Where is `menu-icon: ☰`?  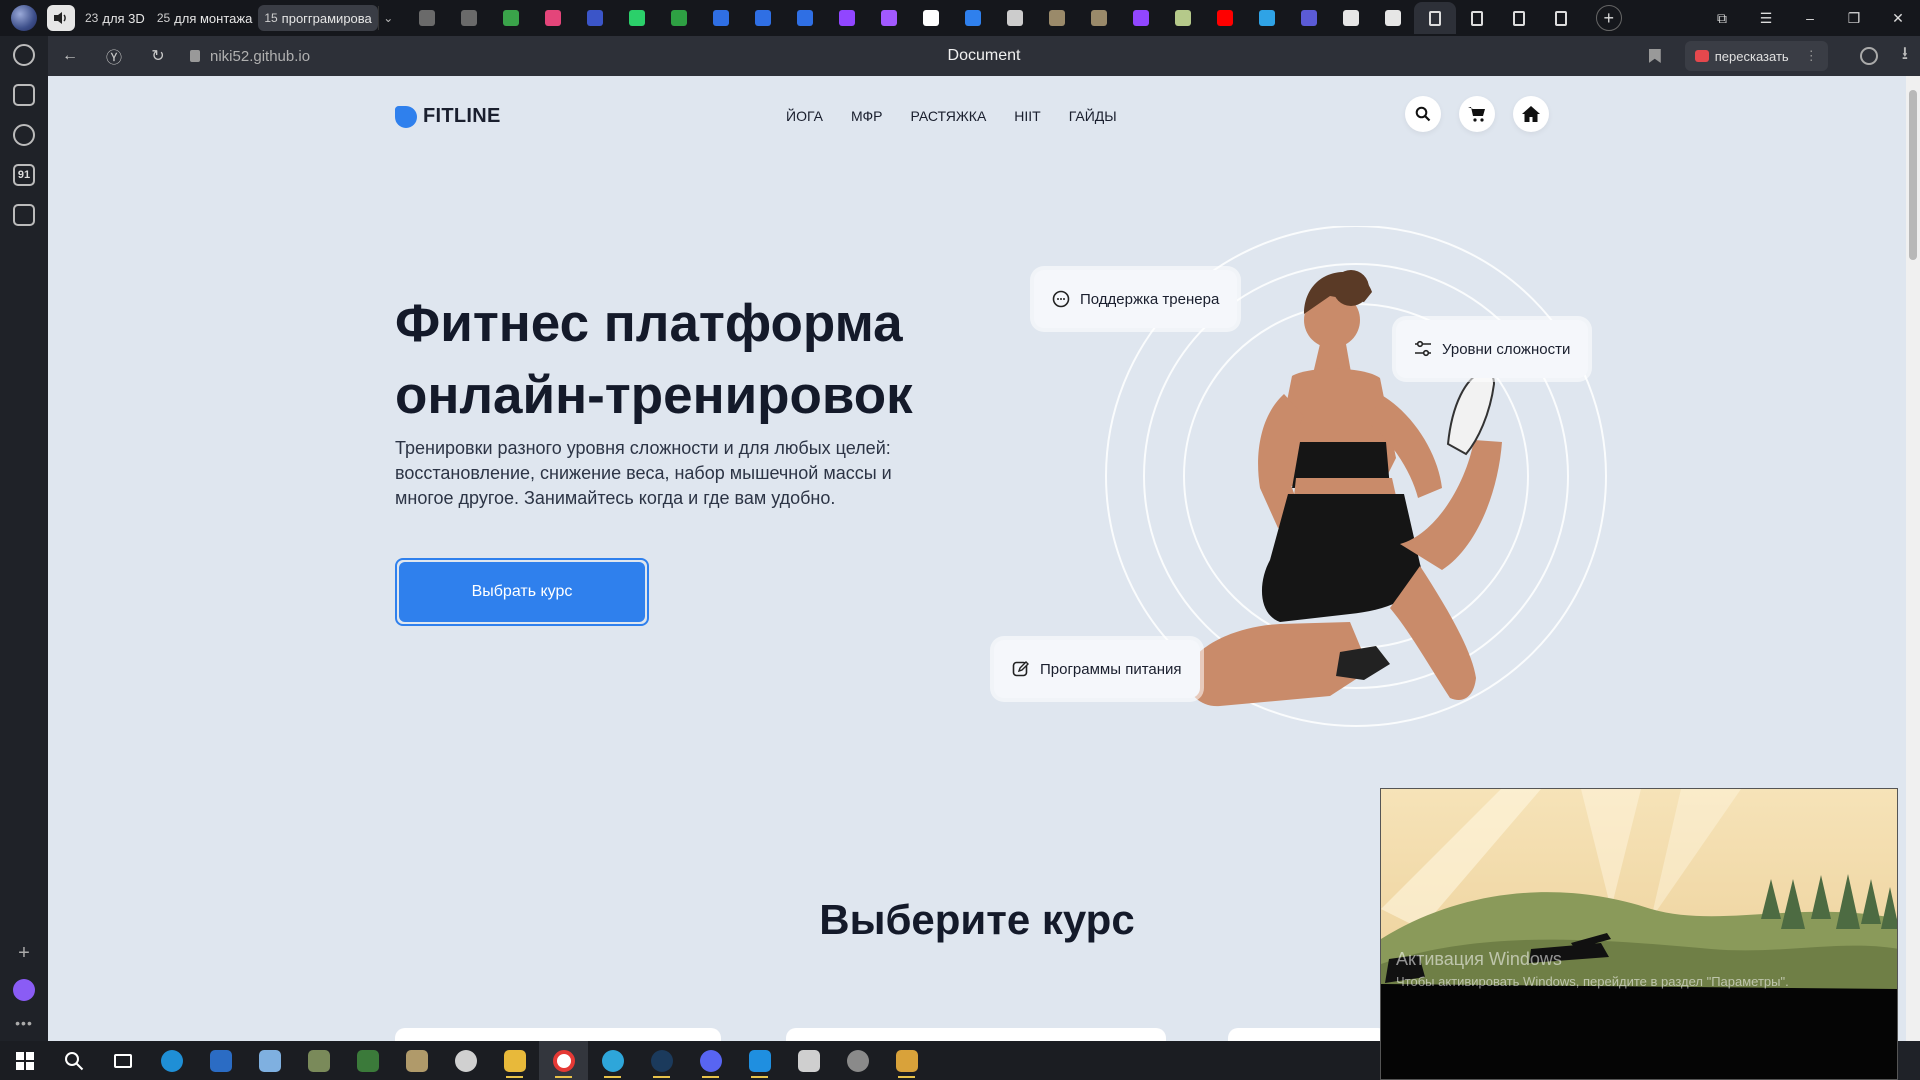 menu-icon: ☰ is located at coordinates (1766, 18).